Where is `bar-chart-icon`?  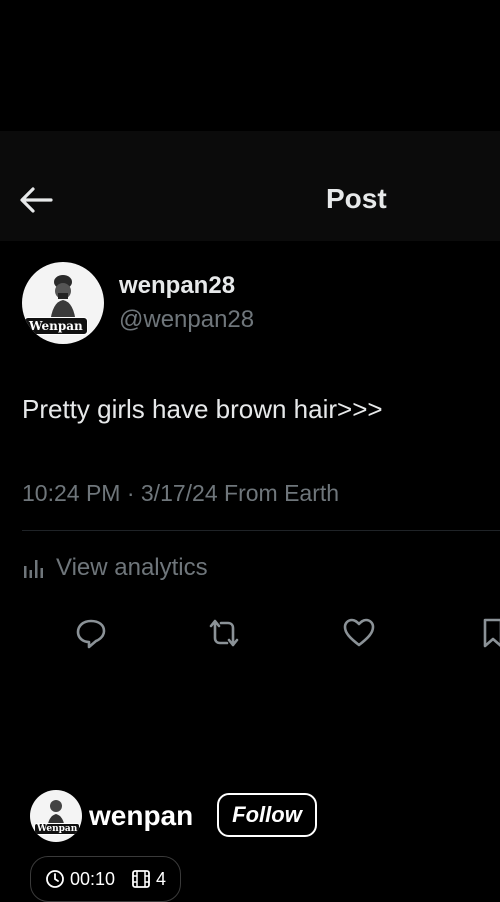 bar-chart-icon is located at coordinates (33, 569).